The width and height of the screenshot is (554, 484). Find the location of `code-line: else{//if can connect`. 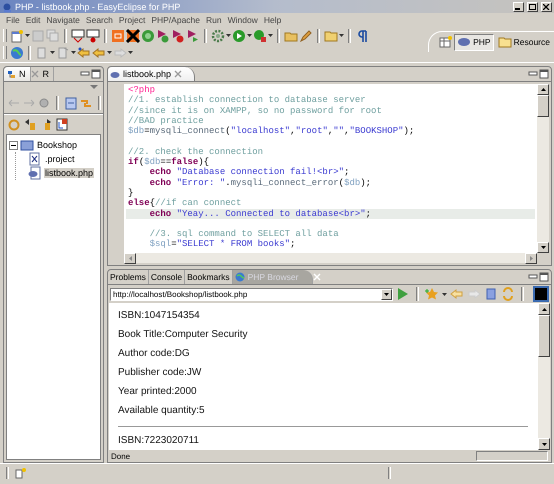

code-line: else{//if can connect is located at coordinates (184, 203).